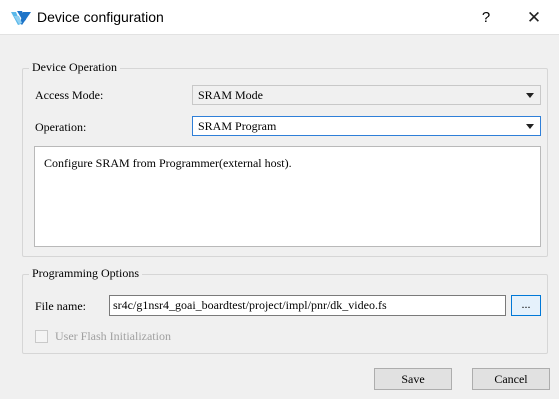 Image resolution: width=559 pixels, height=399 pixels. Describe the element at coordinates (511, 379) in the screenshot. I see `cancel-button: Cancel` at that location.